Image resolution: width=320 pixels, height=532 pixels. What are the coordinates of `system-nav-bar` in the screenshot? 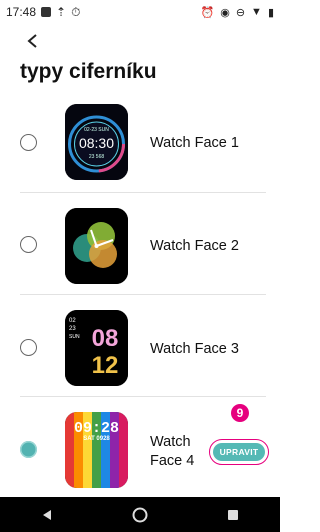 It's located at (140, 514).